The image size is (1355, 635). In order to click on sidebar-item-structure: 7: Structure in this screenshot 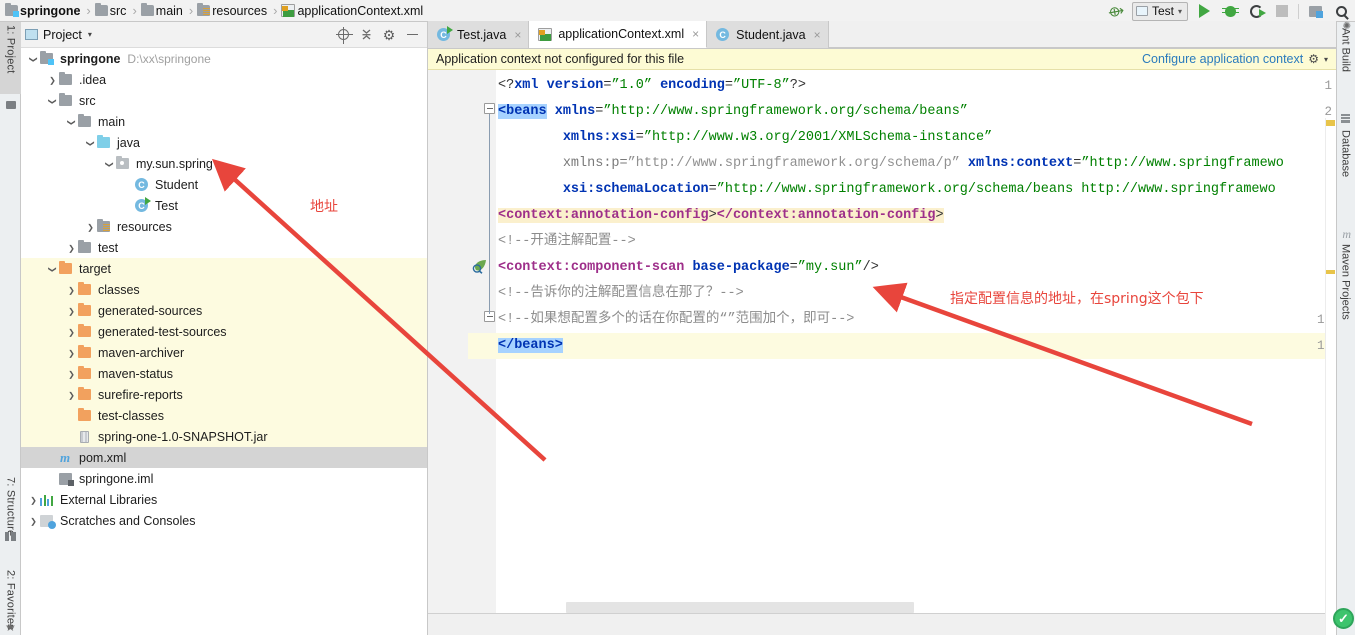, I will do `click(10, 517)`.